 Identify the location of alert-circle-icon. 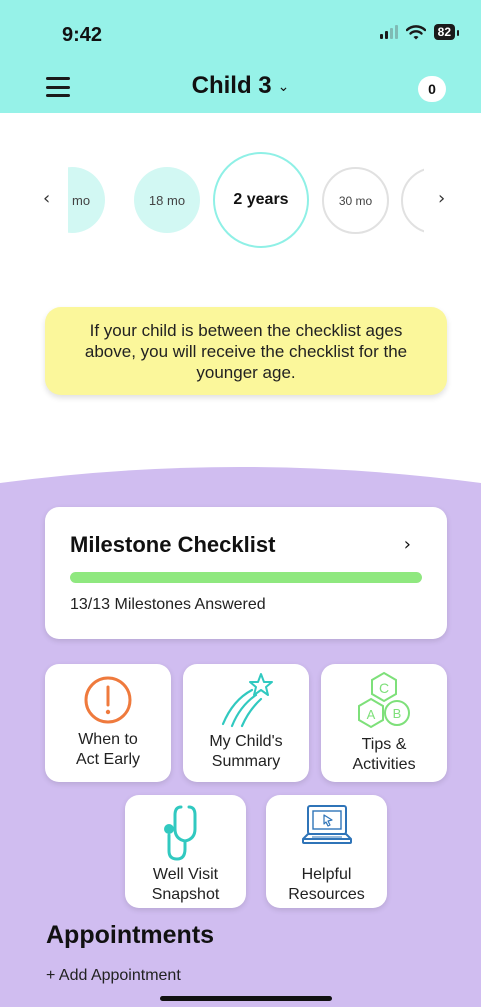
(108, 700).